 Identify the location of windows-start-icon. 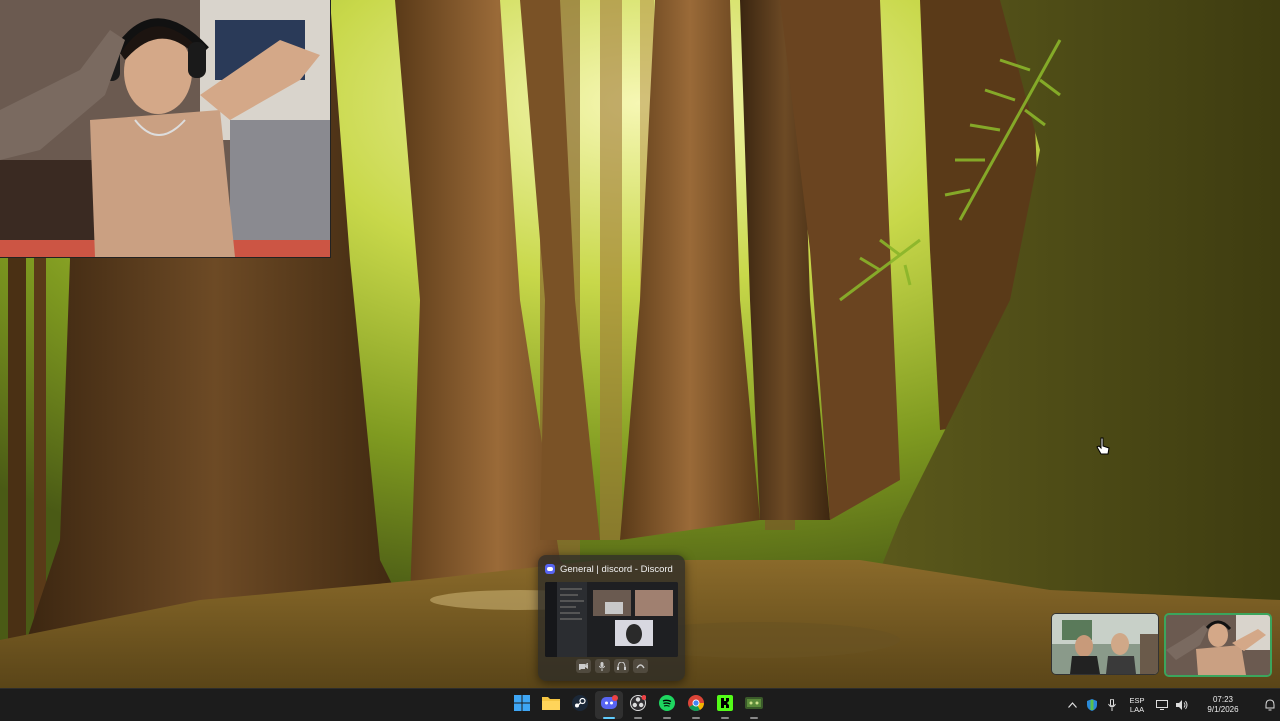
(522, 705).